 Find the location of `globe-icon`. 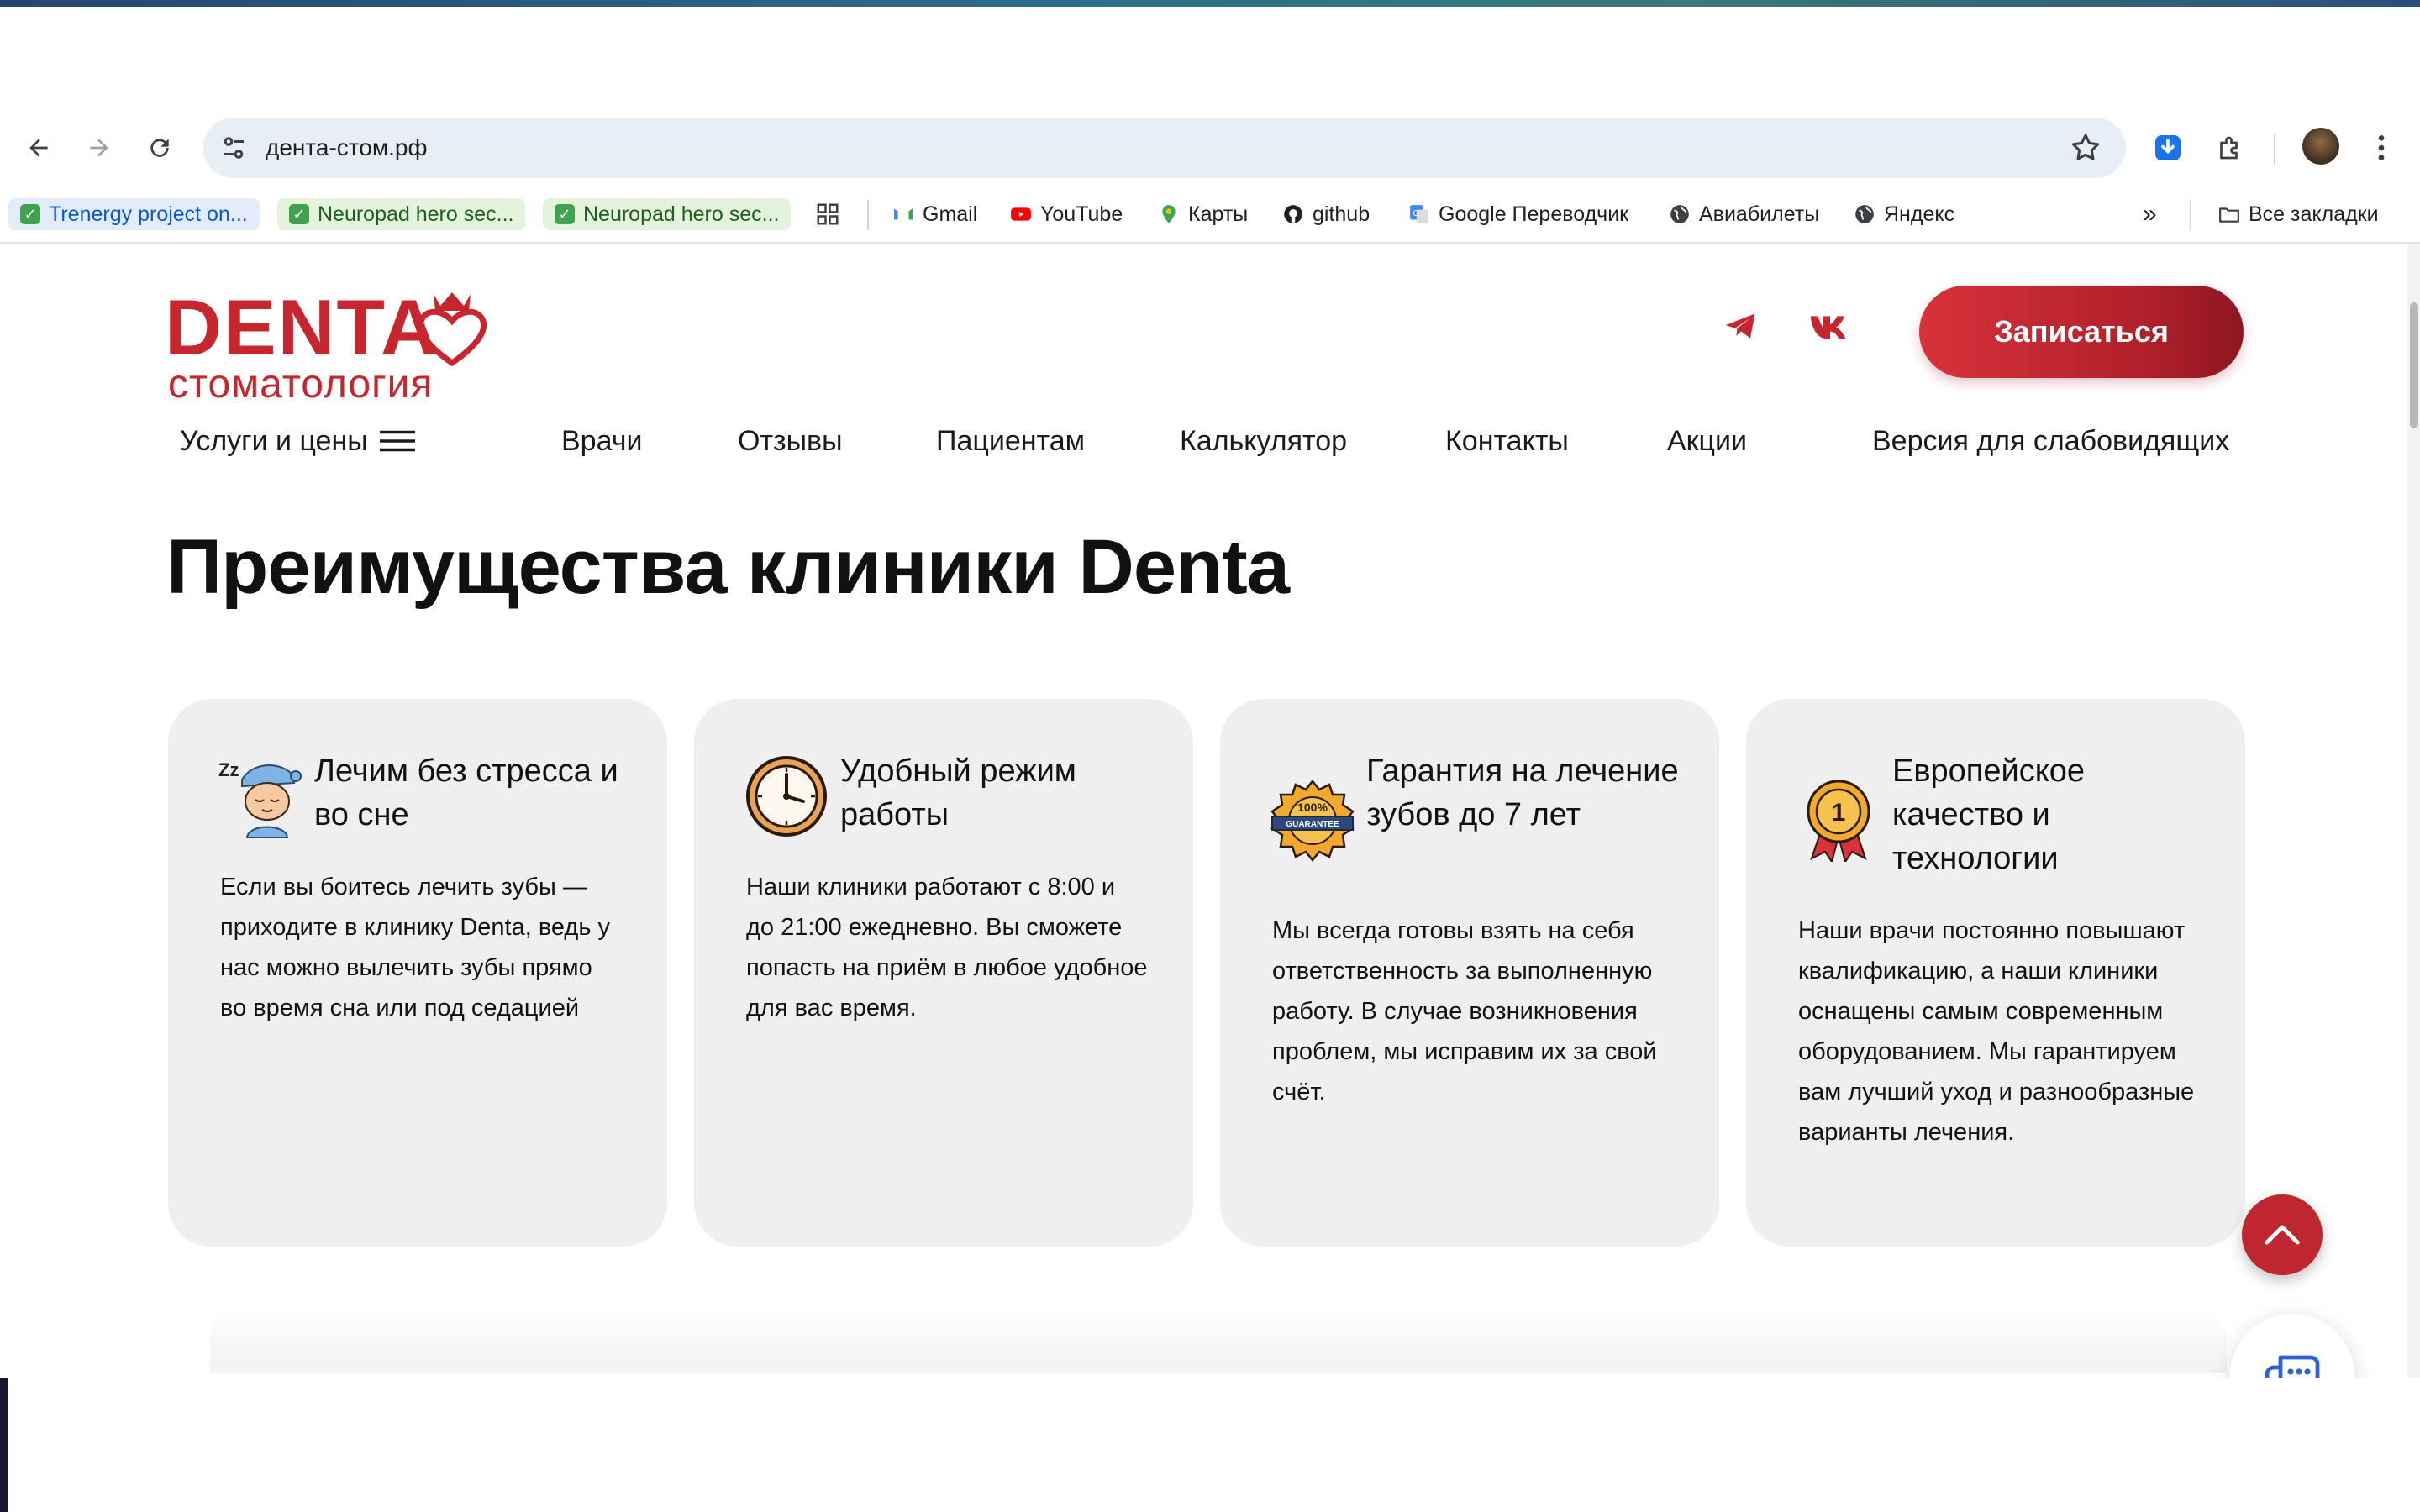

globe-icon is located at coordinates (1864, 214).